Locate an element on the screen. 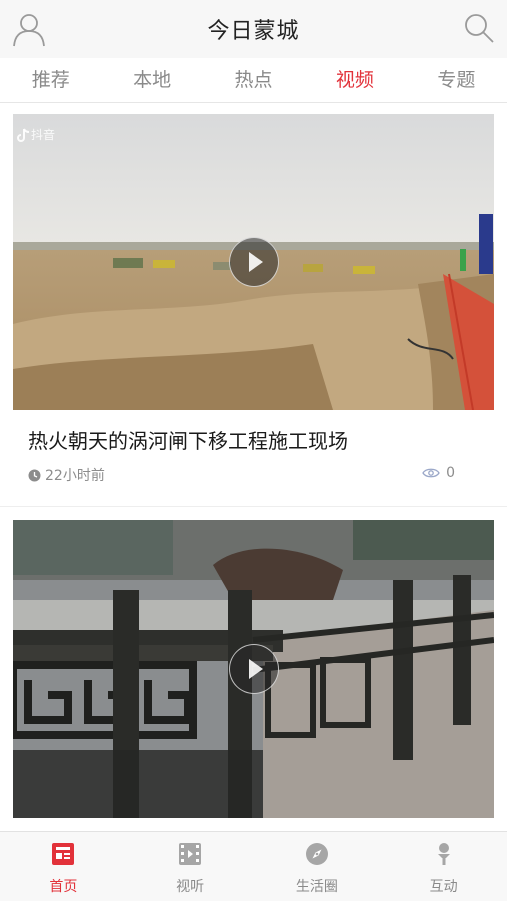  tab-recommend: 推荐 is located at coordinates (50, 80).